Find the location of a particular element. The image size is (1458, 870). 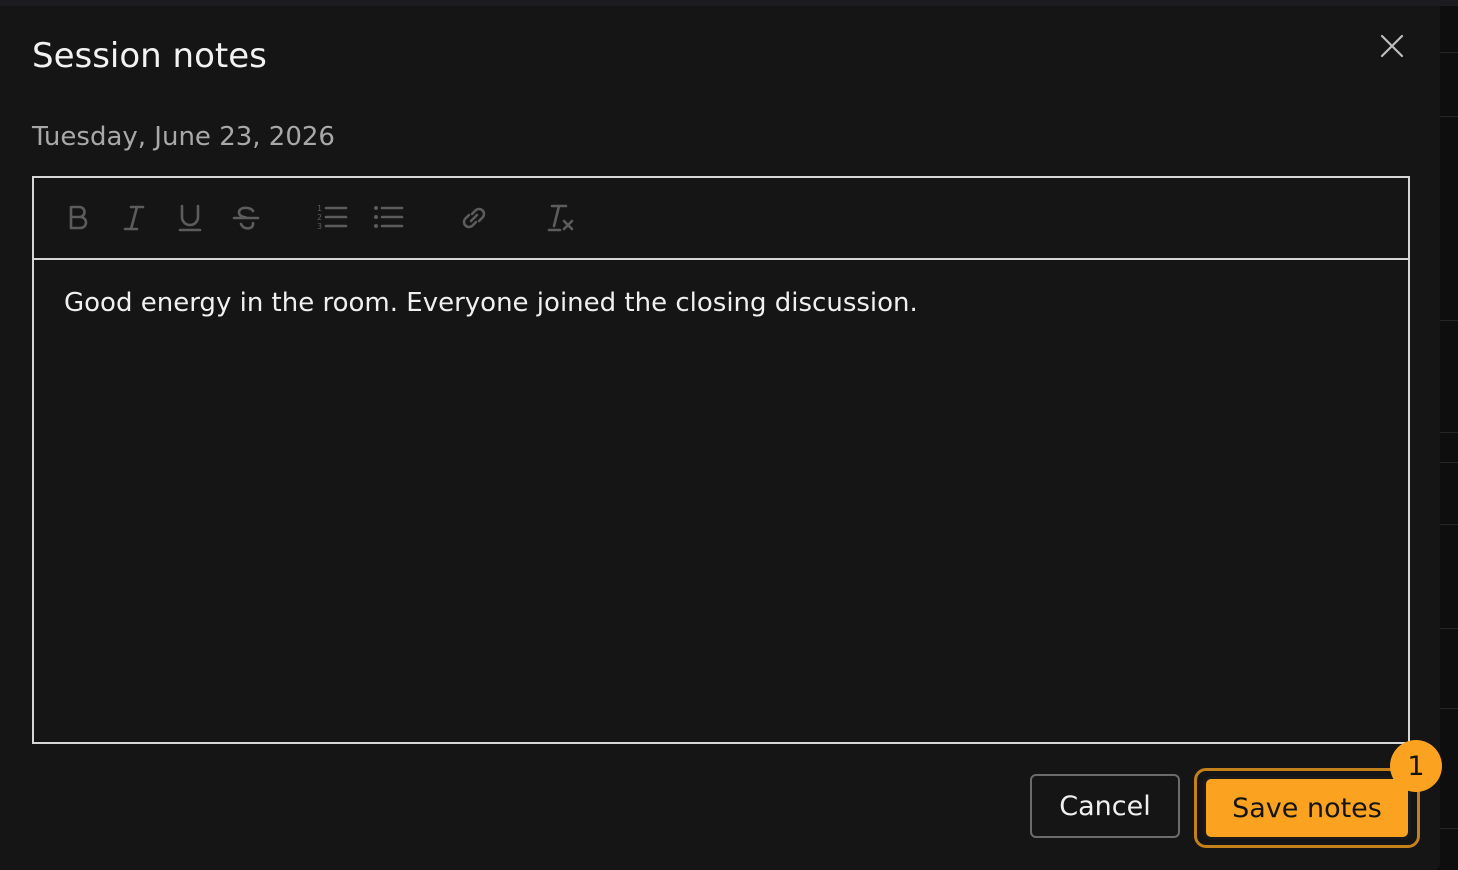

link-icon is located at coordinates (474, 218).